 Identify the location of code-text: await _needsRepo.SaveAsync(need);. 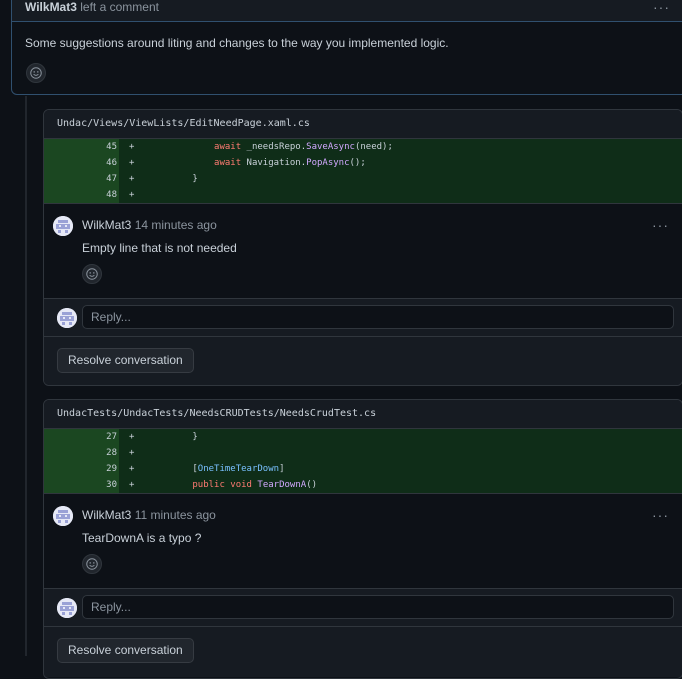
(271, 147).